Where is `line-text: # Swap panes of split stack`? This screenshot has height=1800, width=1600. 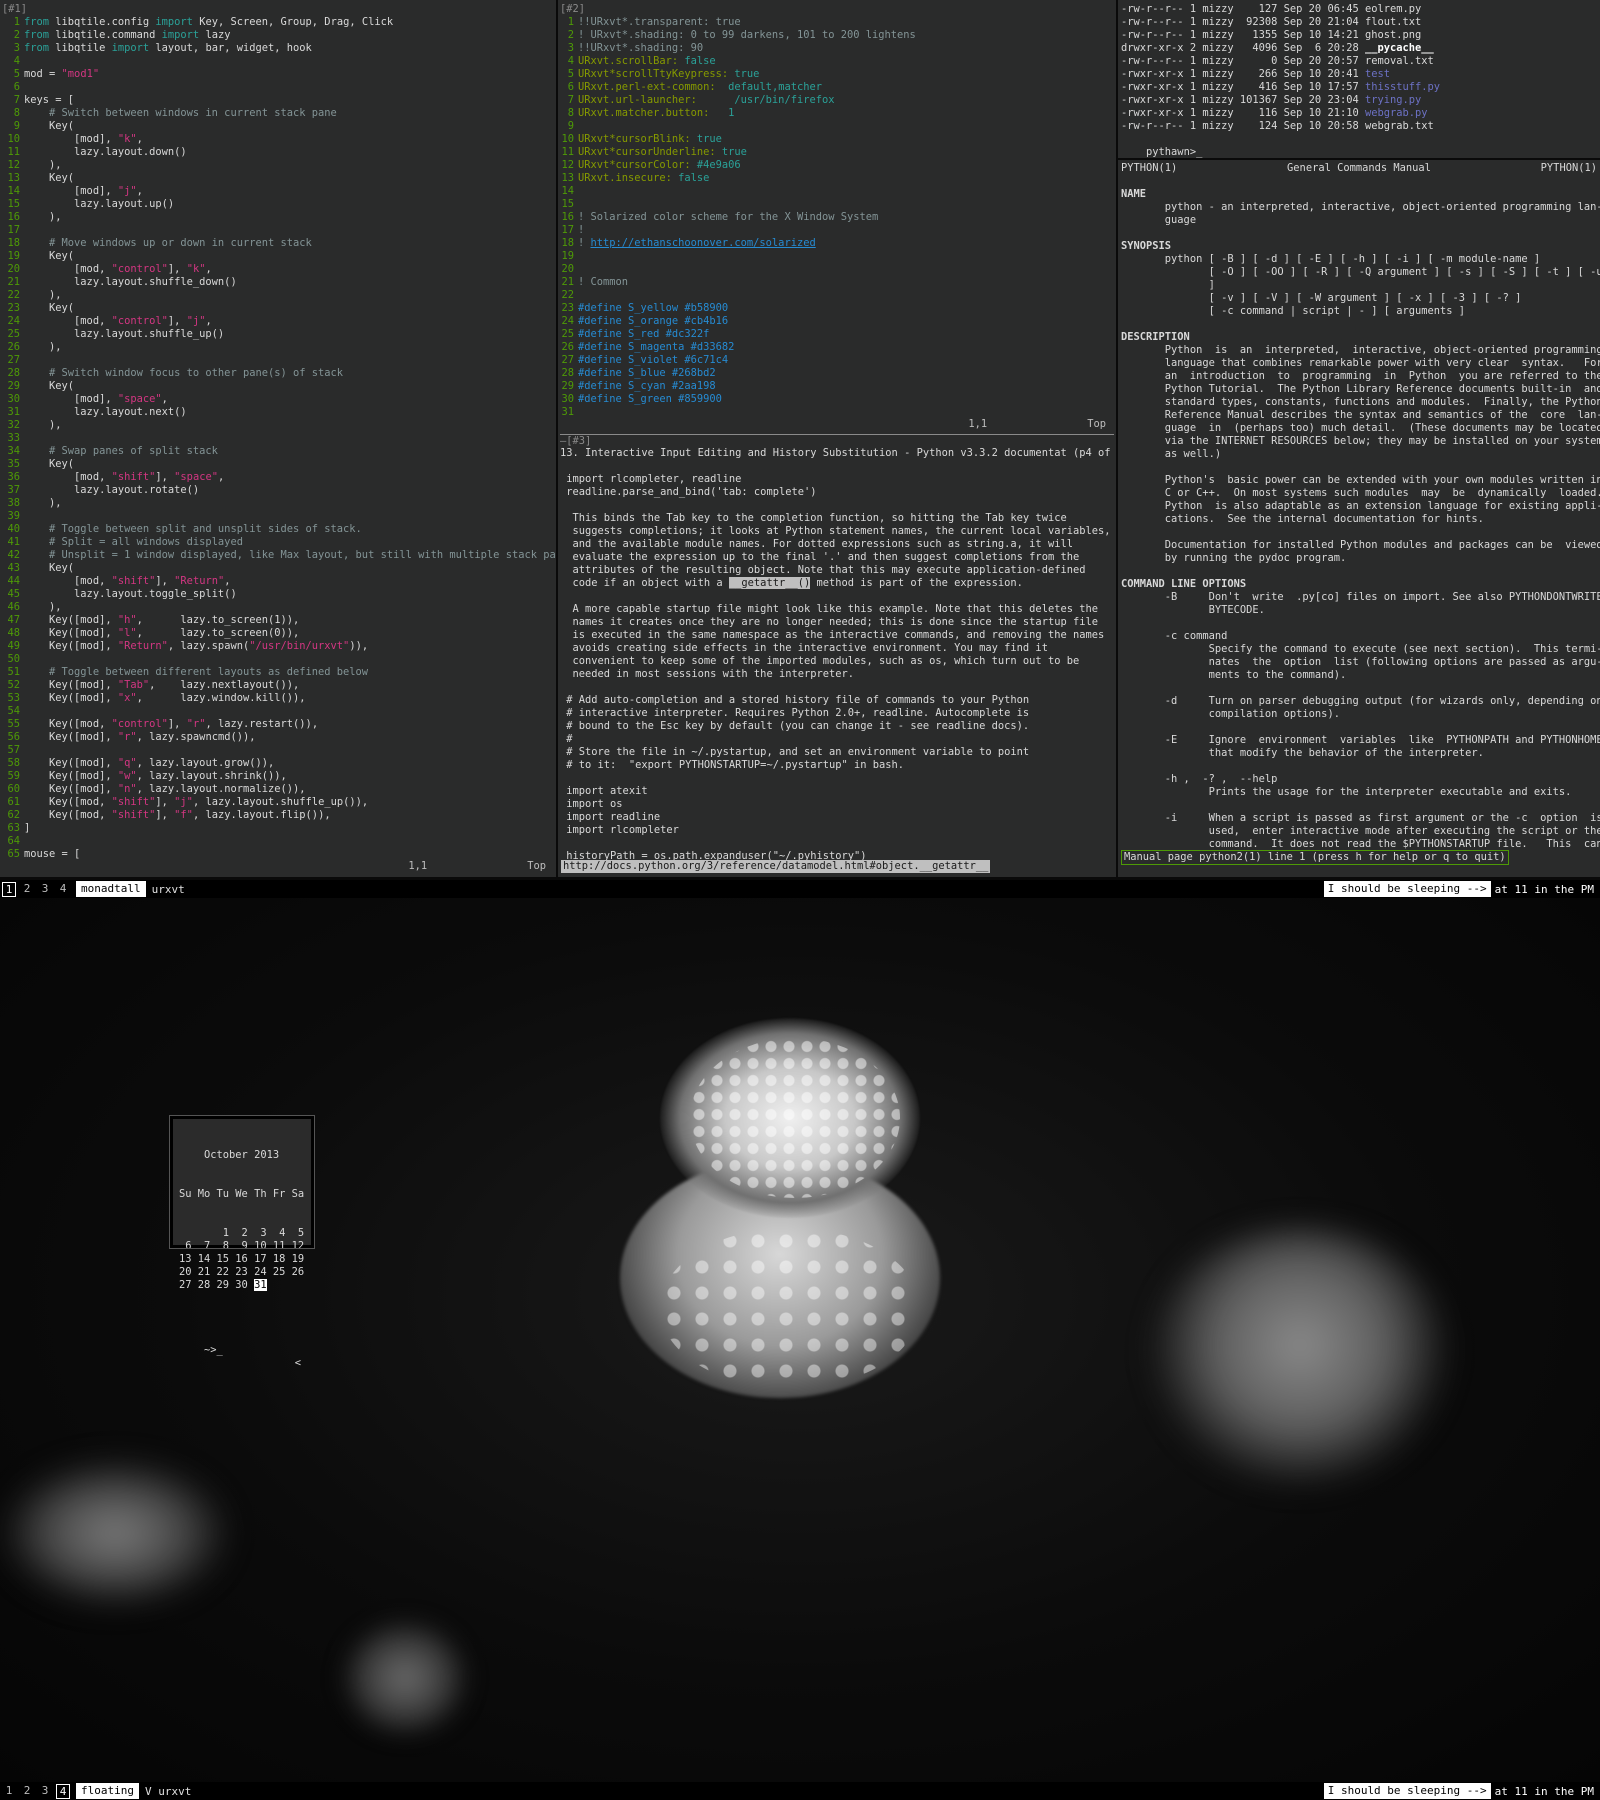
line-text: # Swap panes of split stack is located at coordinates (121, 451).